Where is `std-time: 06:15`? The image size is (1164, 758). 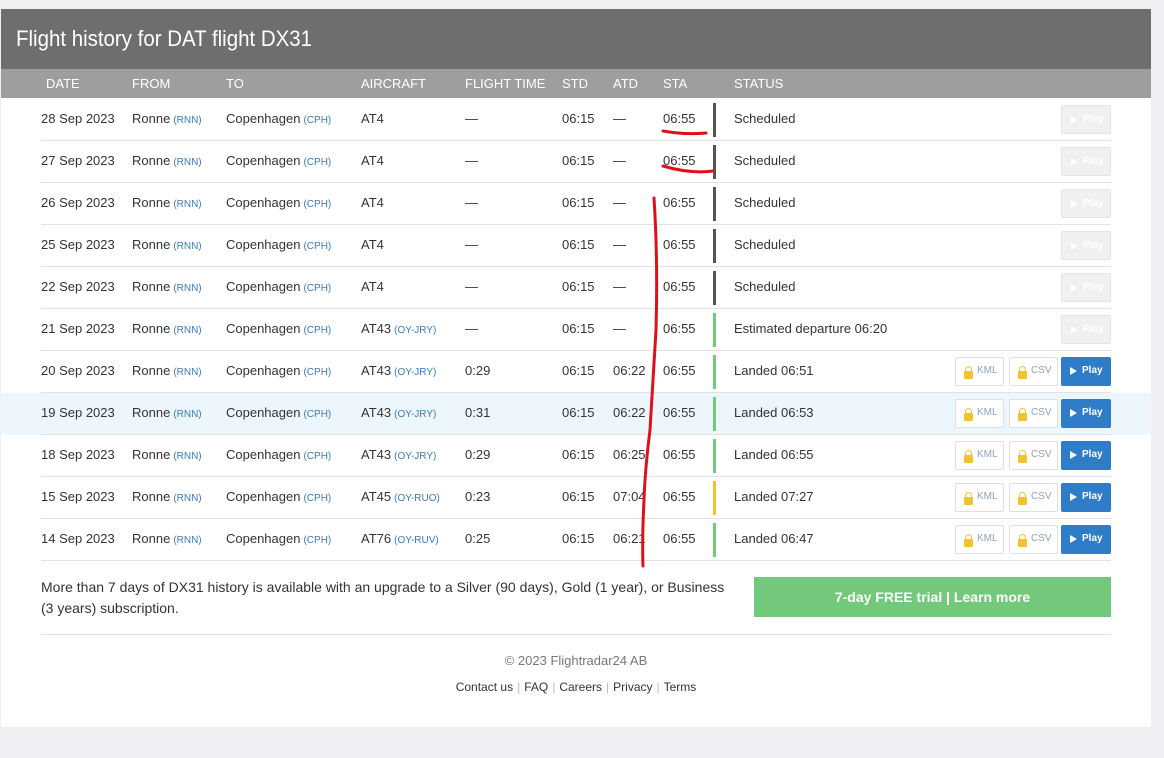 std-time: 06:15 is located at coordinates (578, 118).